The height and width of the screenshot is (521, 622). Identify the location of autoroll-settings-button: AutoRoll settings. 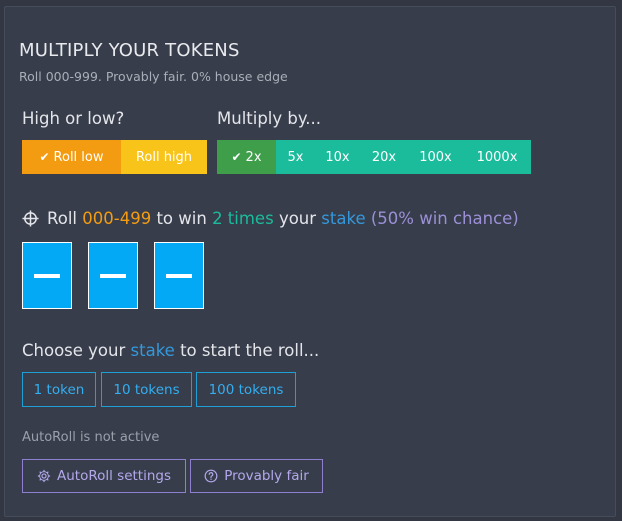
(104, 476).